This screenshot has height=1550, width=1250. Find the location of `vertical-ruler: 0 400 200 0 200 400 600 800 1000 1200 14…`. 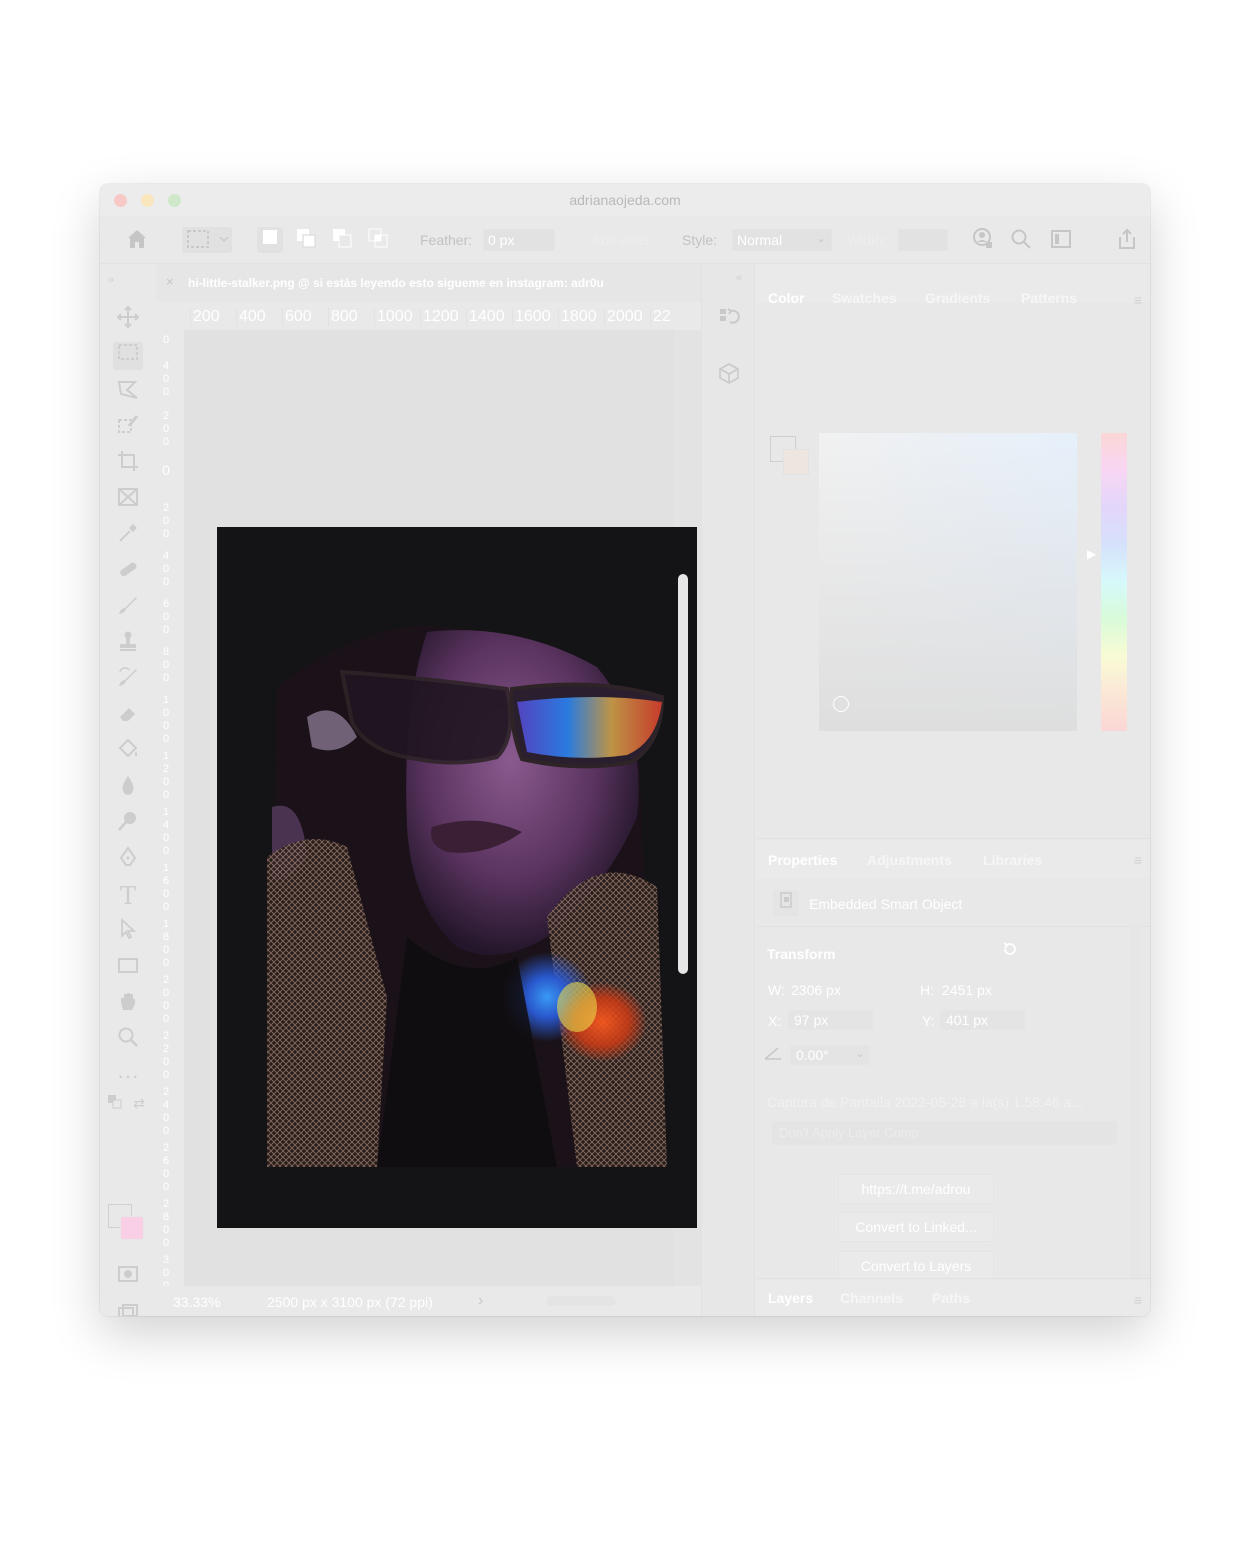

vertical-ruler: 0 400 200 0 200 400 600 800 1000 1200 14… is located at coordinates (170, 817).